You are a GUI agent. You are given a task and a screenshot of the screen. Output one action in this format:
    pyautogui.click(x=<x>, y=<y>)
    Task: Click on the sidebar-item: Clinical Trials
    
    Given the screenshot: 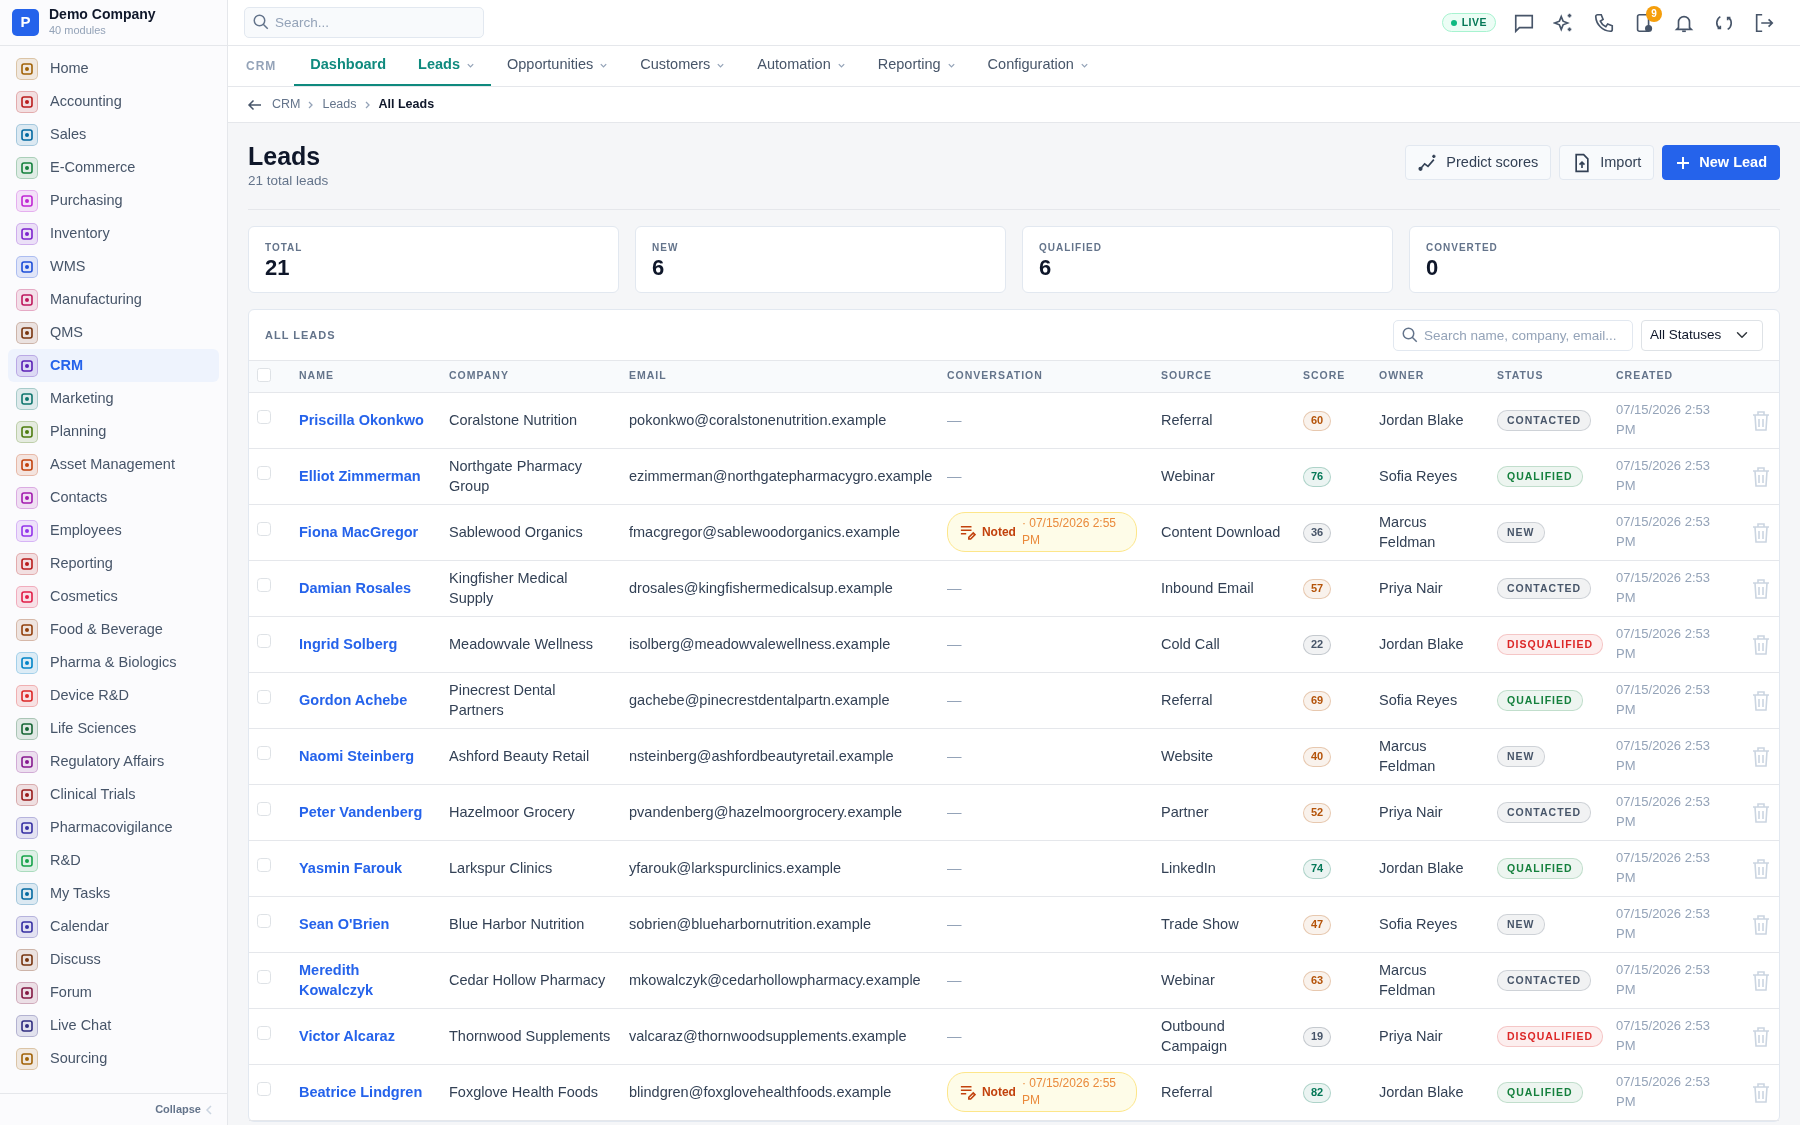 What is the action you would take?
    pyautogui.click(x=113, y=794)
    